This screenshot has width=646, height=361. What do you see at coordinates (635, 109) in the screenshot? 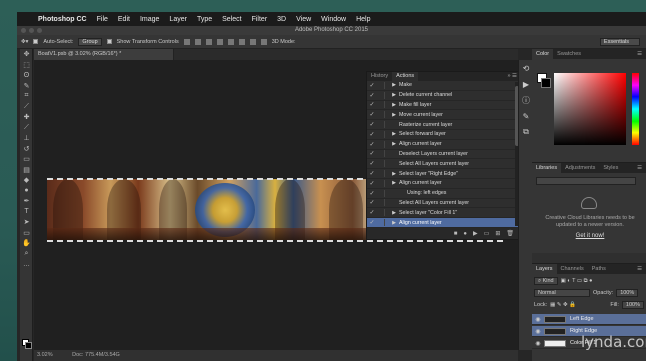
I see `hue-slider` at bounding box center [635, 109].